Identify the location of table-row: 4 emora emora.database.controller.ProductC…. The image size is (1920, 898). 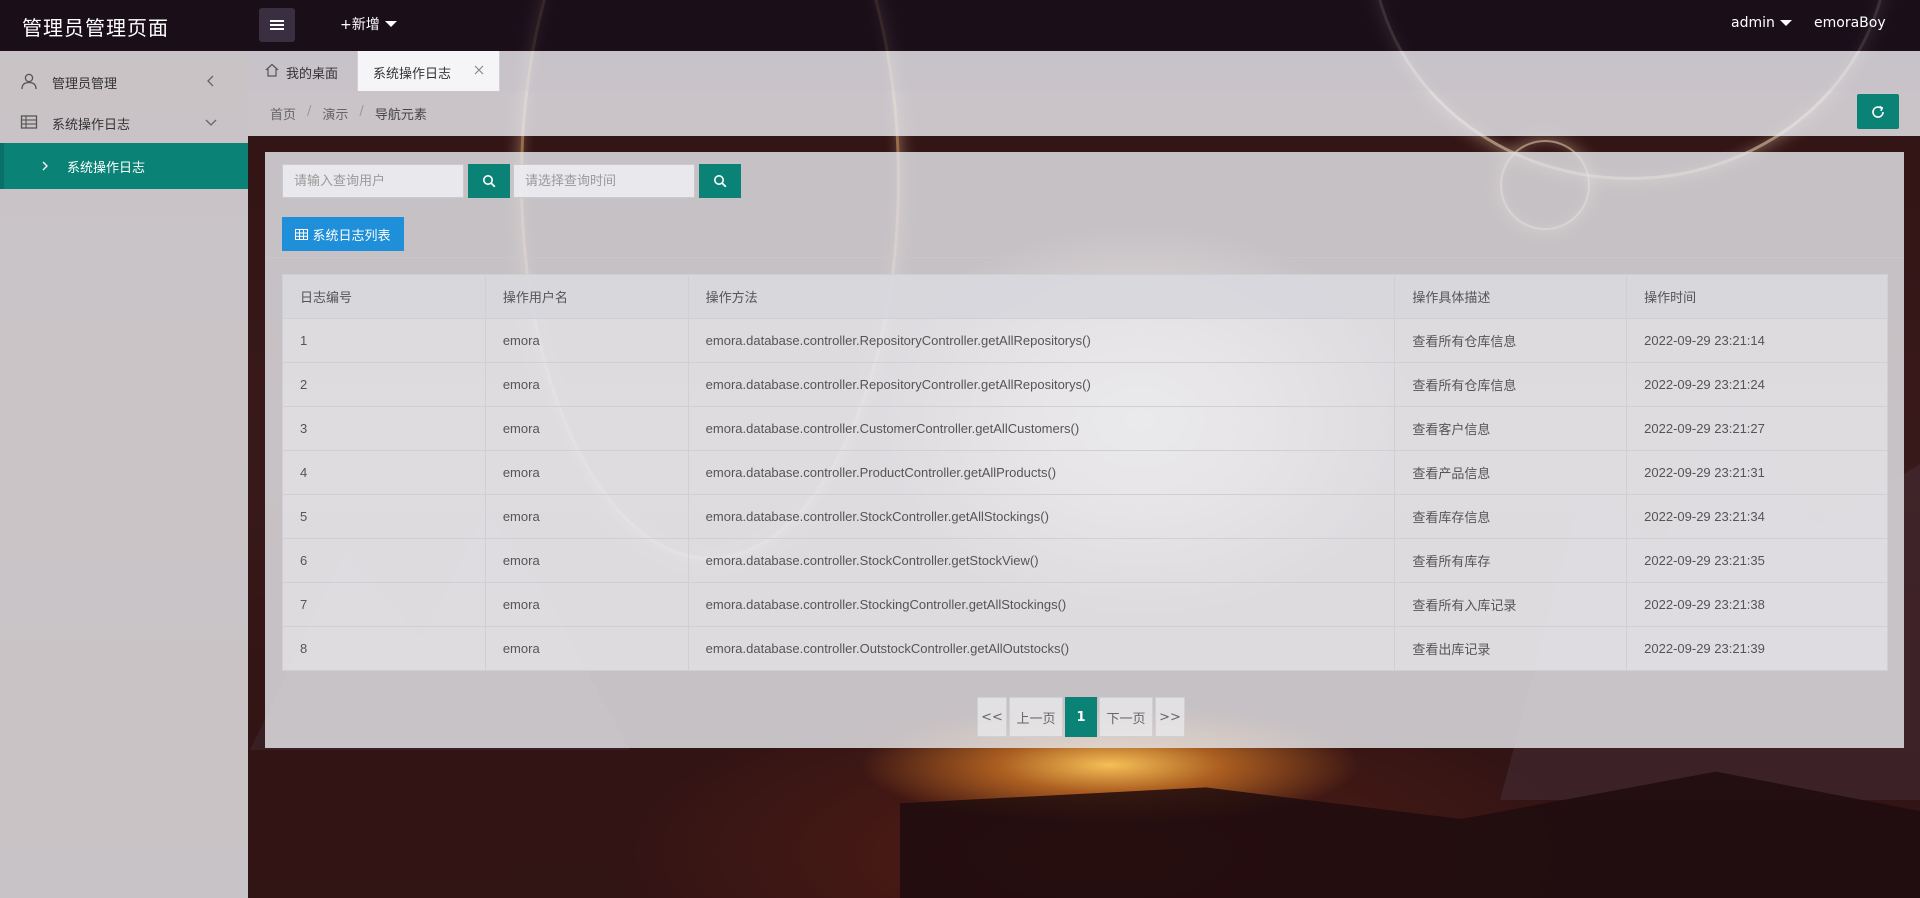
(1085, 472).